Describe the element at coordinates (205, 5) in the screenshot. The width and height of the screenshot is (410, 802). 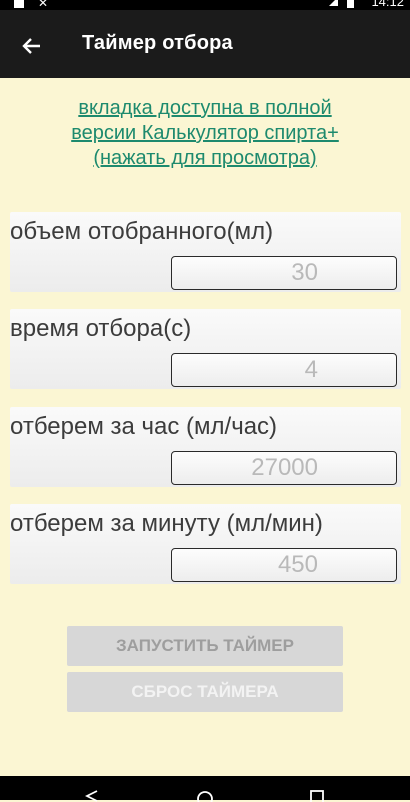
I see `status-bar: ✕ 14:12` at that location.